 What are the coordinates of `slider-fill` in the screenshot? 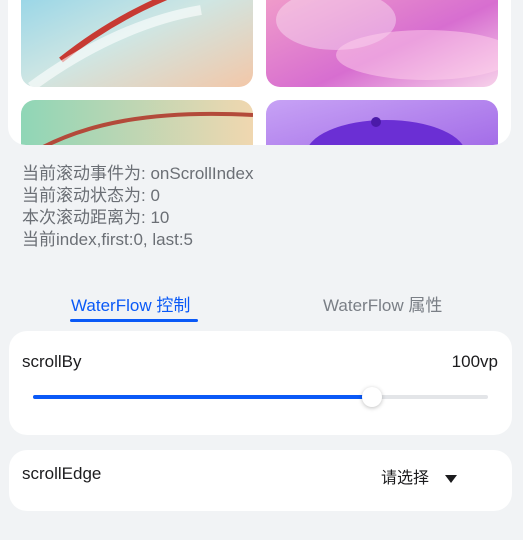 It's located at (202, 397).